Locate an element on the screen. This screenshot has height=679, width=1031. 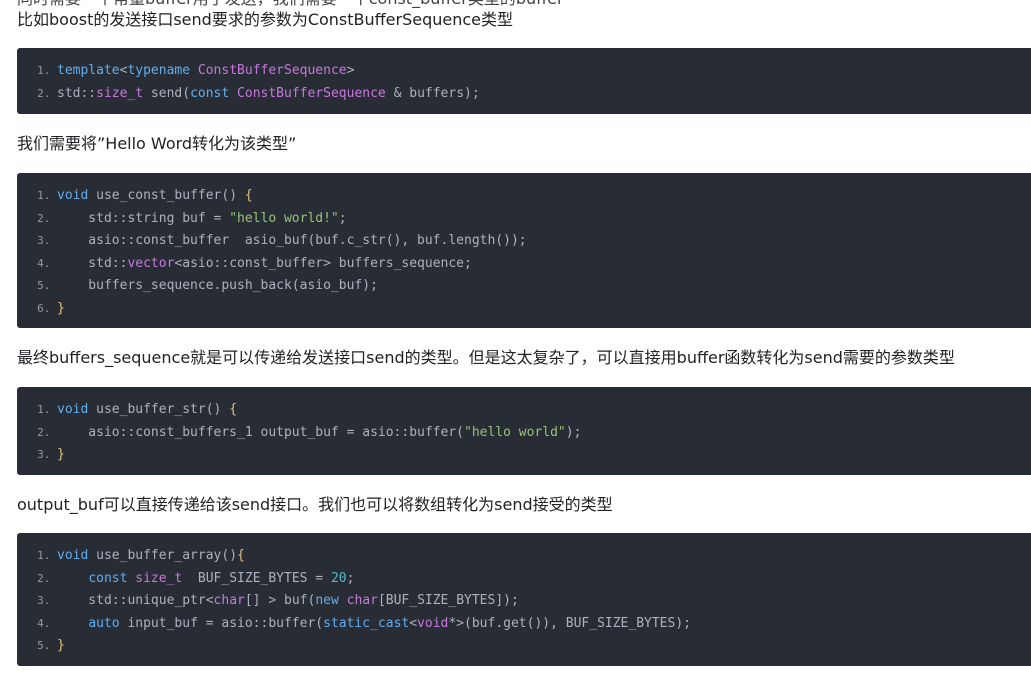
code-token: template is located at coordinates (88, 70).